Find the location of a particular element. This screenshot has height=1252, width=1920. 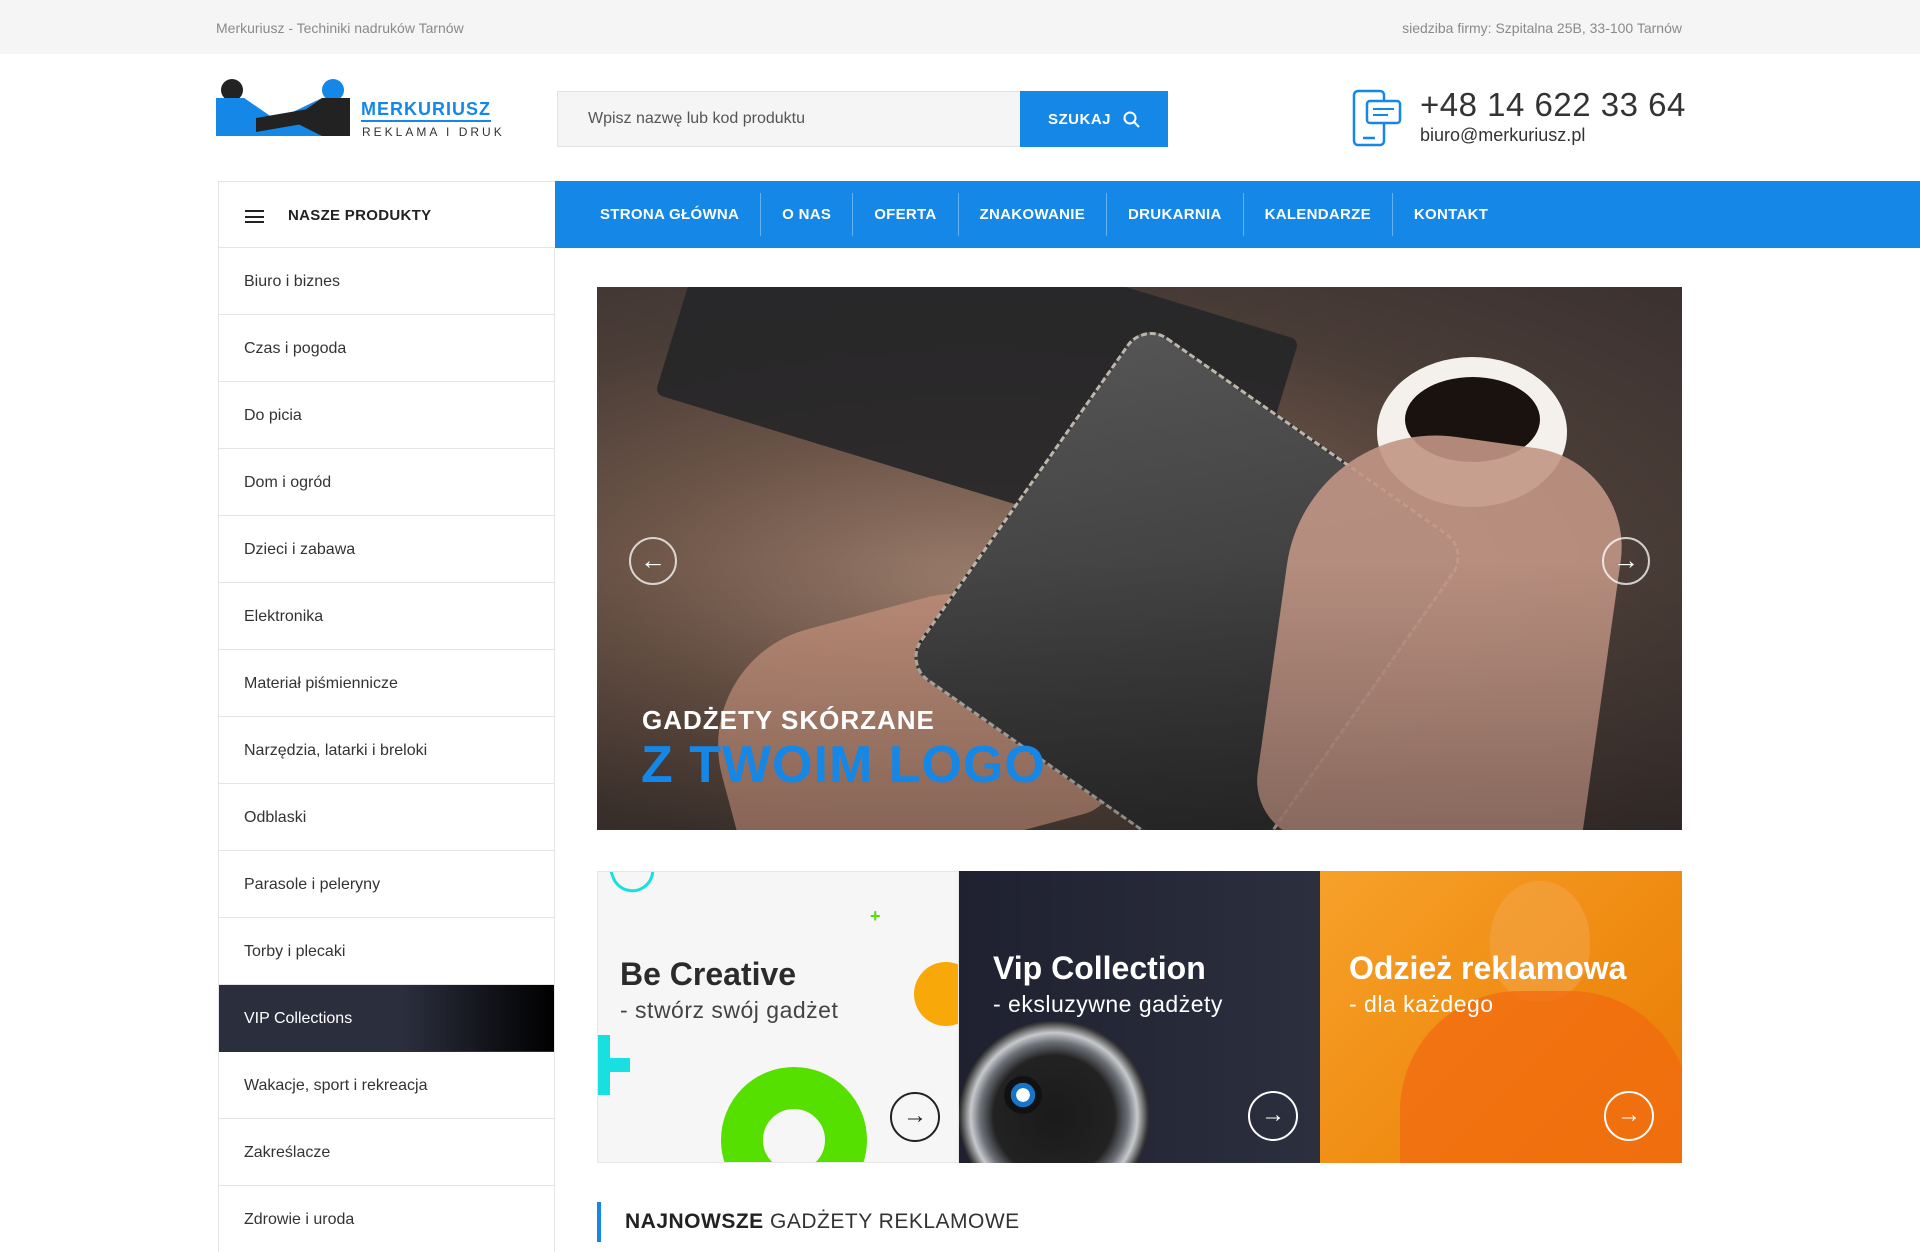

nav-item-marking: ZNAKOWANIE is located at coordinates (1033, 214).